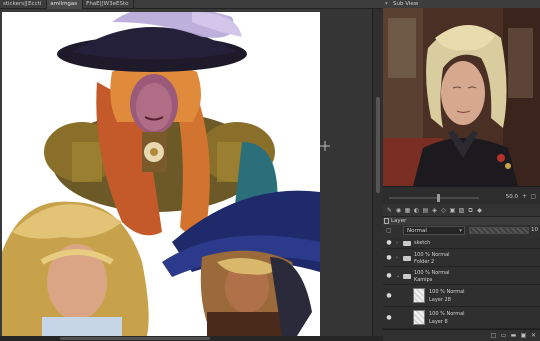 The image size is (540, 341). Describe the element at coordinates (523, 335) in the screenshot. I see `mask-icon: ▣` at that location.